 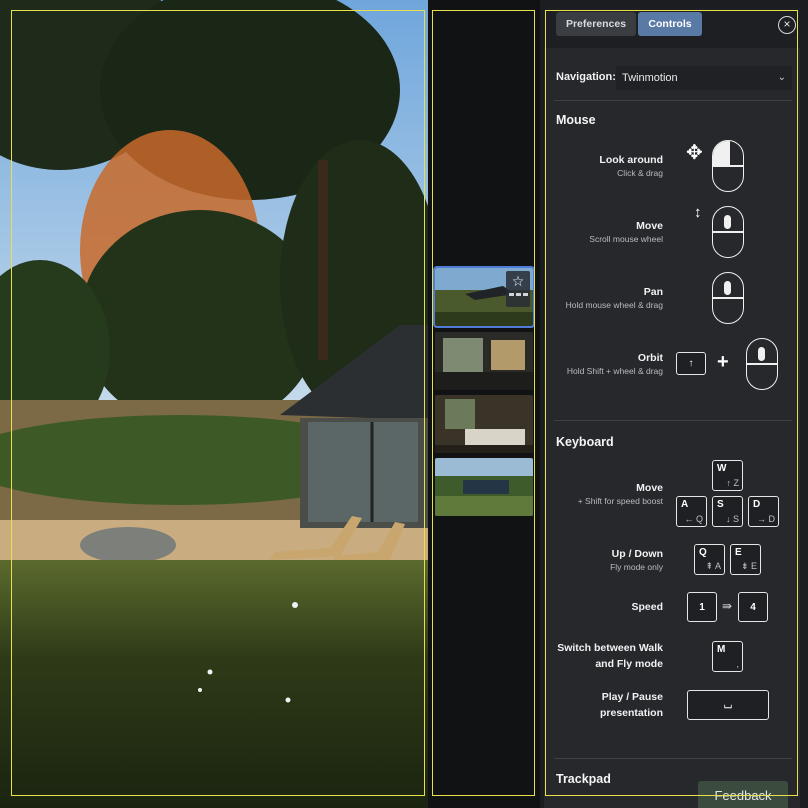 I want to click on key-w: W ↑ Z, so click(x=727, y=475).